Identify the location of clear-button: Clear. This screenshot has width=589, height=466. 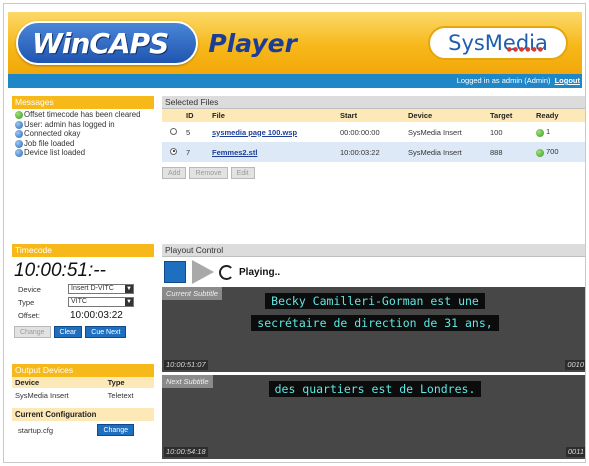
(68, 332).